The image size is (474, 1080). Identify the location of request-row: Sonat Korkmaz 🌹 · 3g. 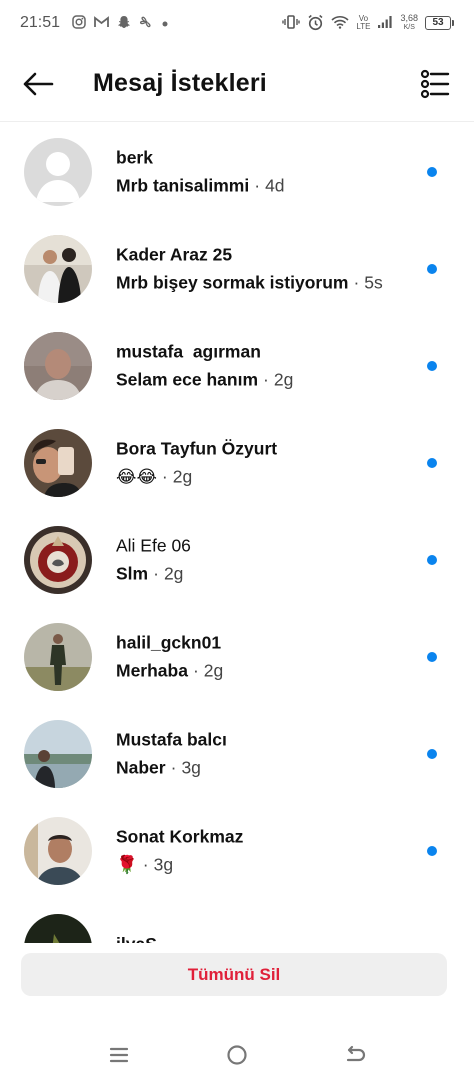
(237, 850).